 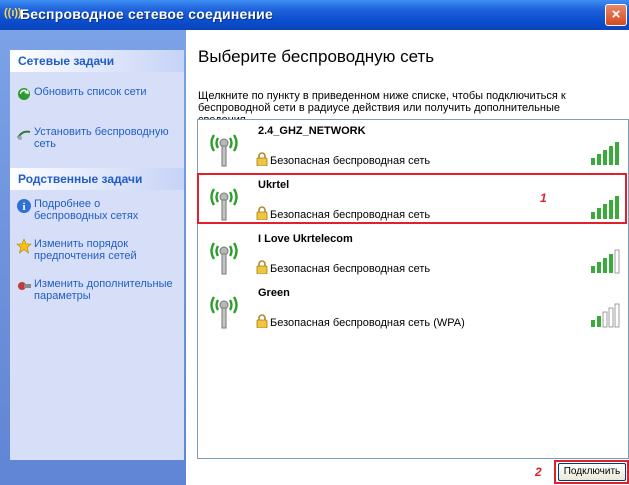 I want to click on page-title: Выберите беспроводную сеть, so click(x=316, y=56).